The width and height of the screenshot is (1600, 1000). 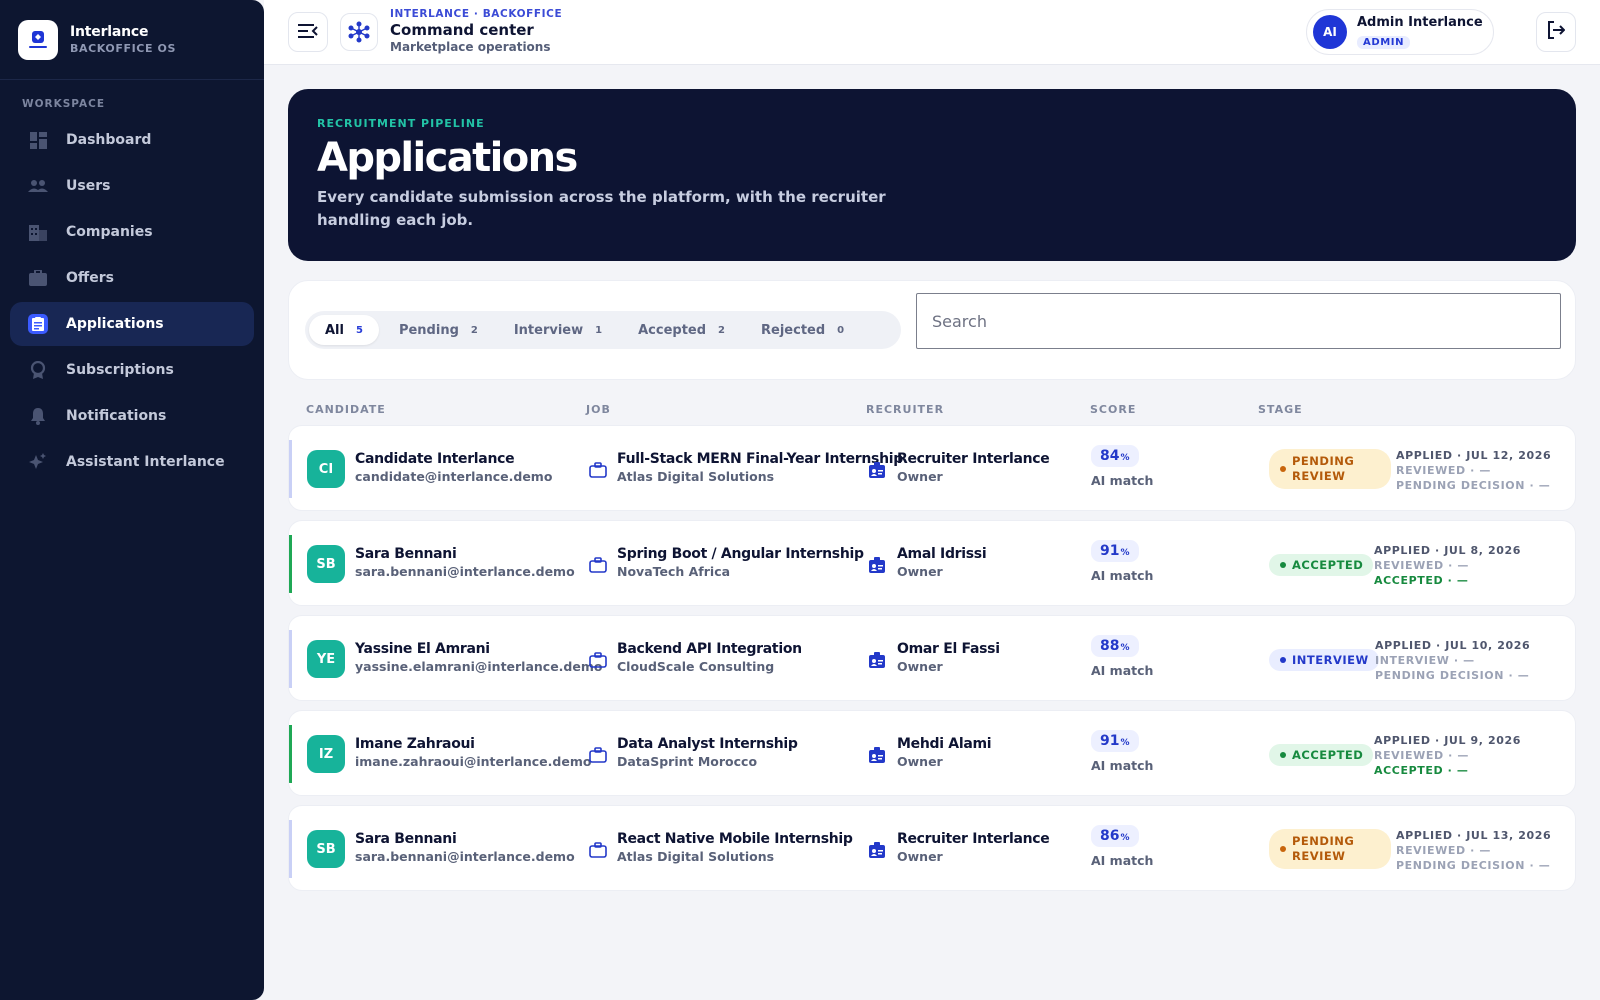 What do you see at coordinates (709, 649) in the screenshot?
I see `job-title: Backend API Integration` at bounding box center [709, 649].